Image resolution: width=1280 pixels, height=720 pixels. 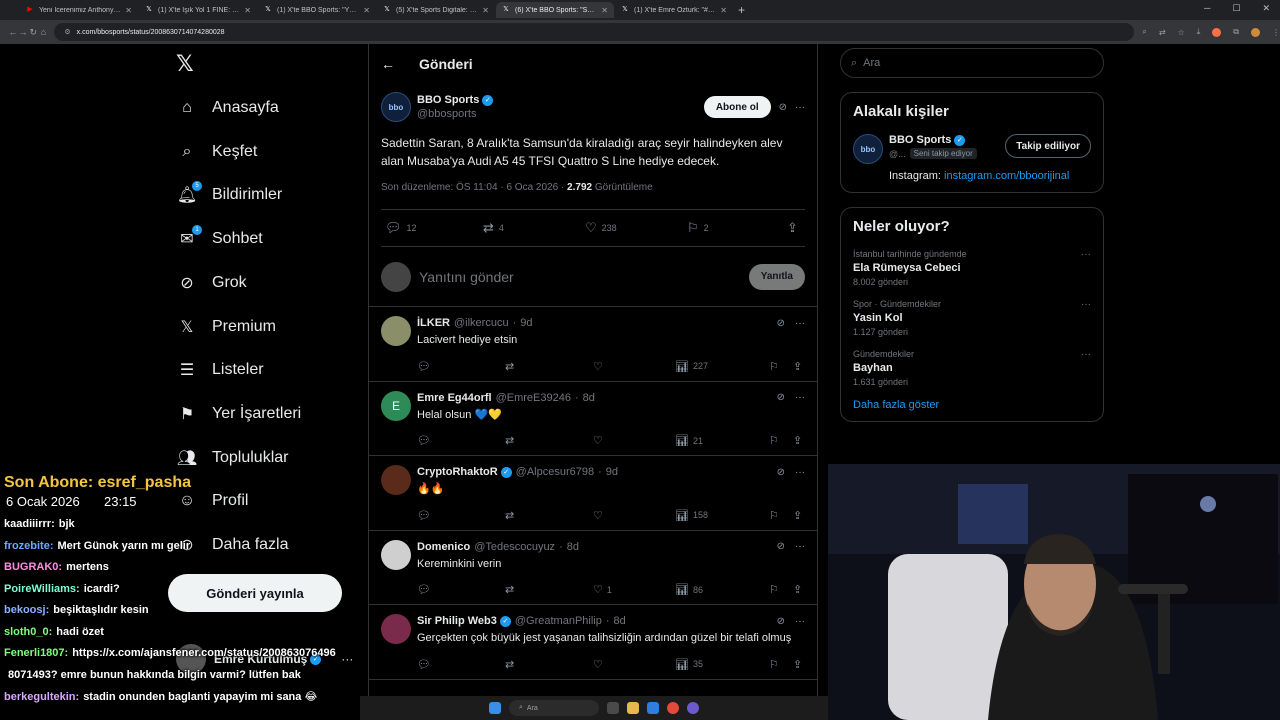 What do you see at coordinates (533, 398) in the screenshot?
I see `reply-handle: @EmreE39246` at bounding box center [533, 398].